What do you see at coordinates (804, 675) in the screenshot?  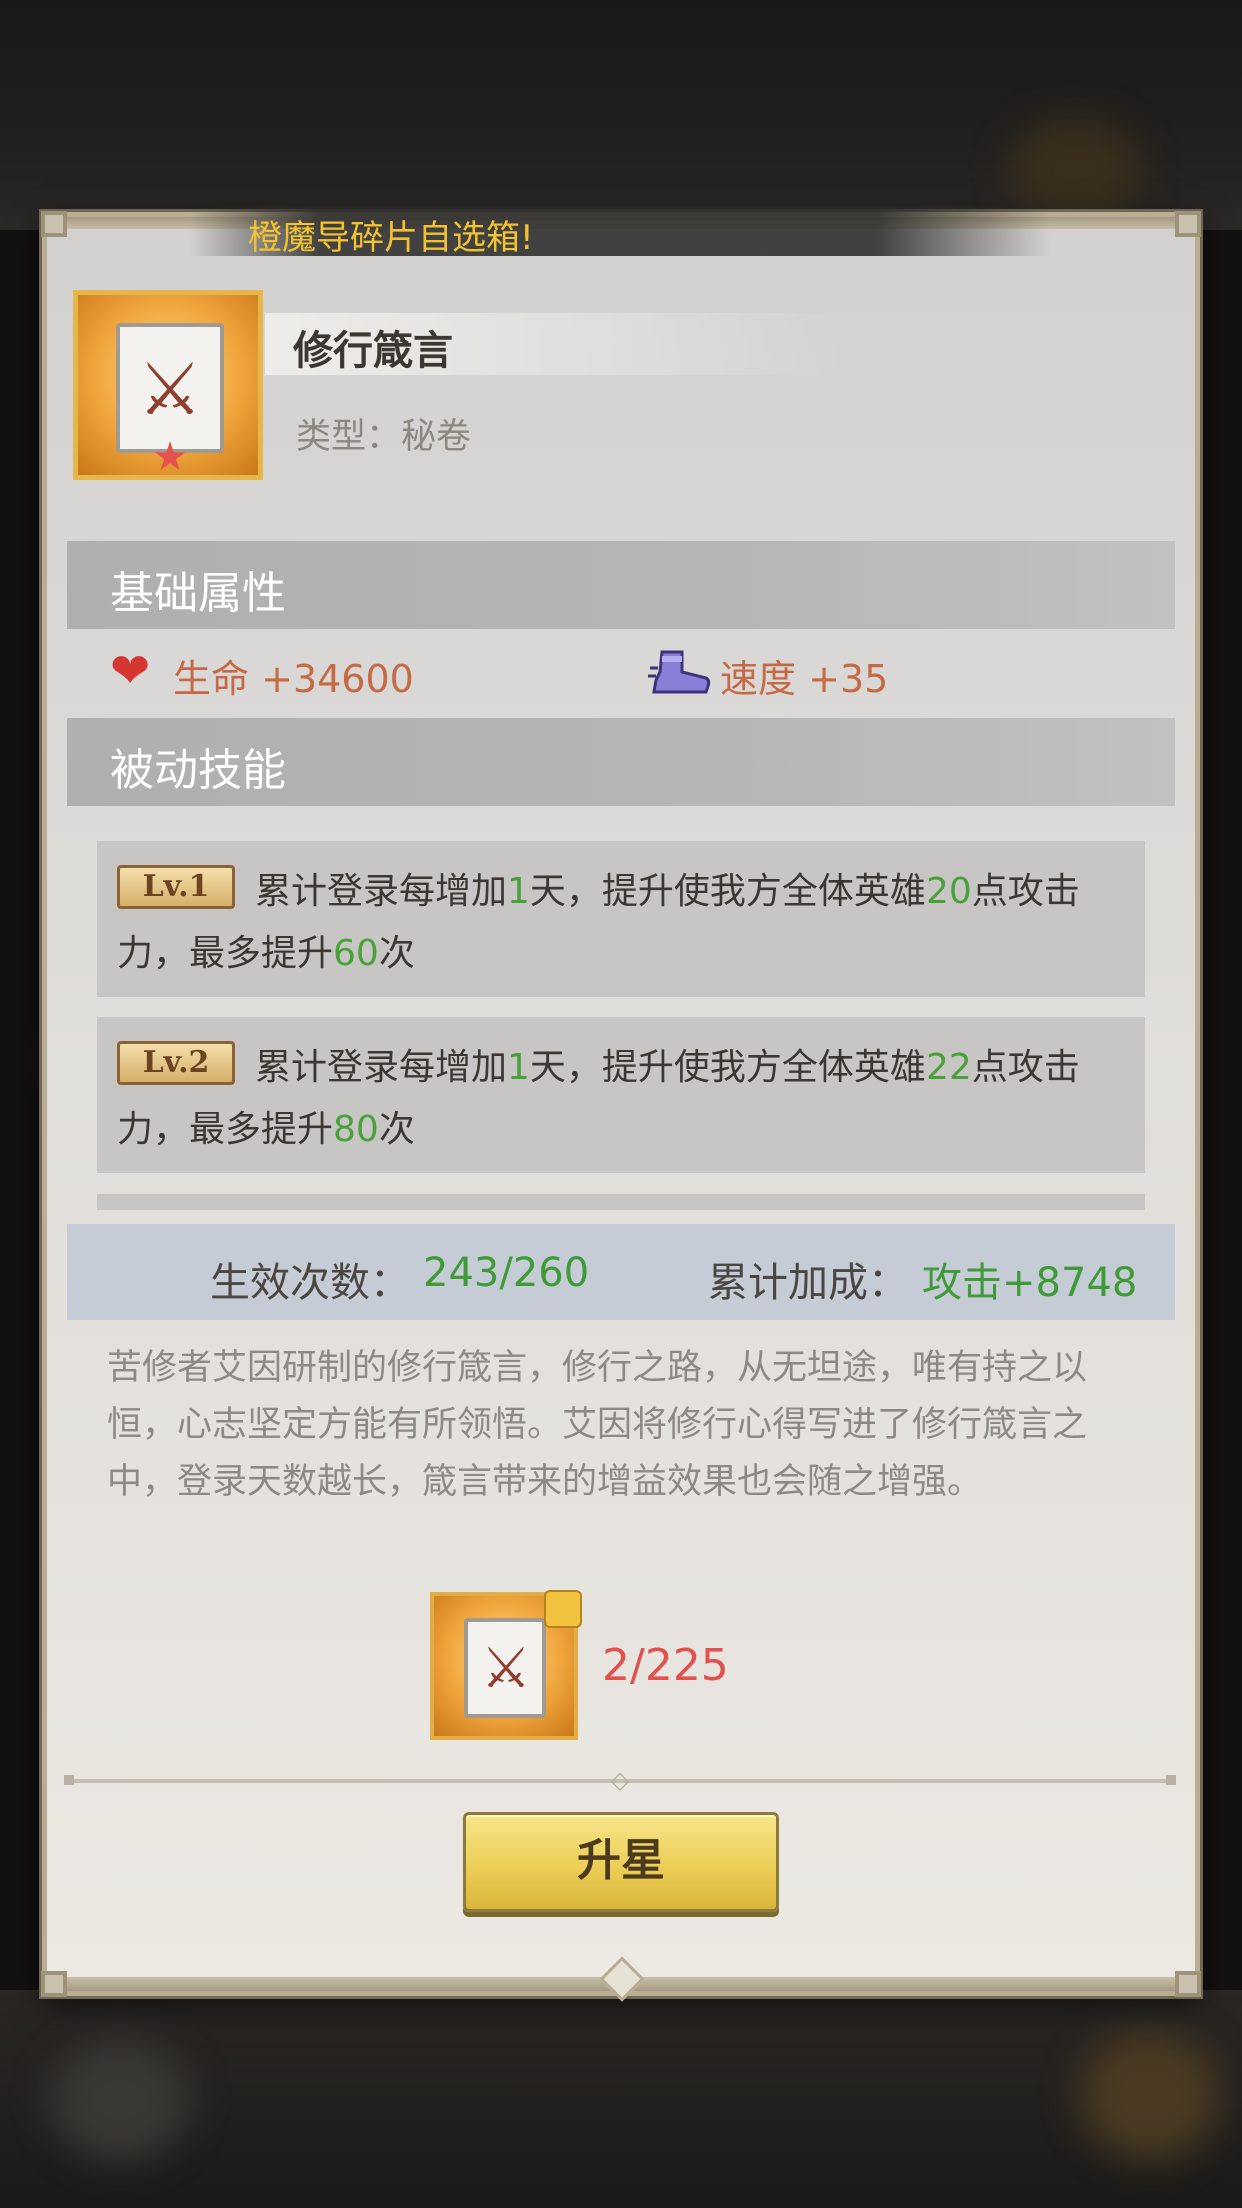 I see `stat-speed: 速度 +35` at bounding box center [804, 675].